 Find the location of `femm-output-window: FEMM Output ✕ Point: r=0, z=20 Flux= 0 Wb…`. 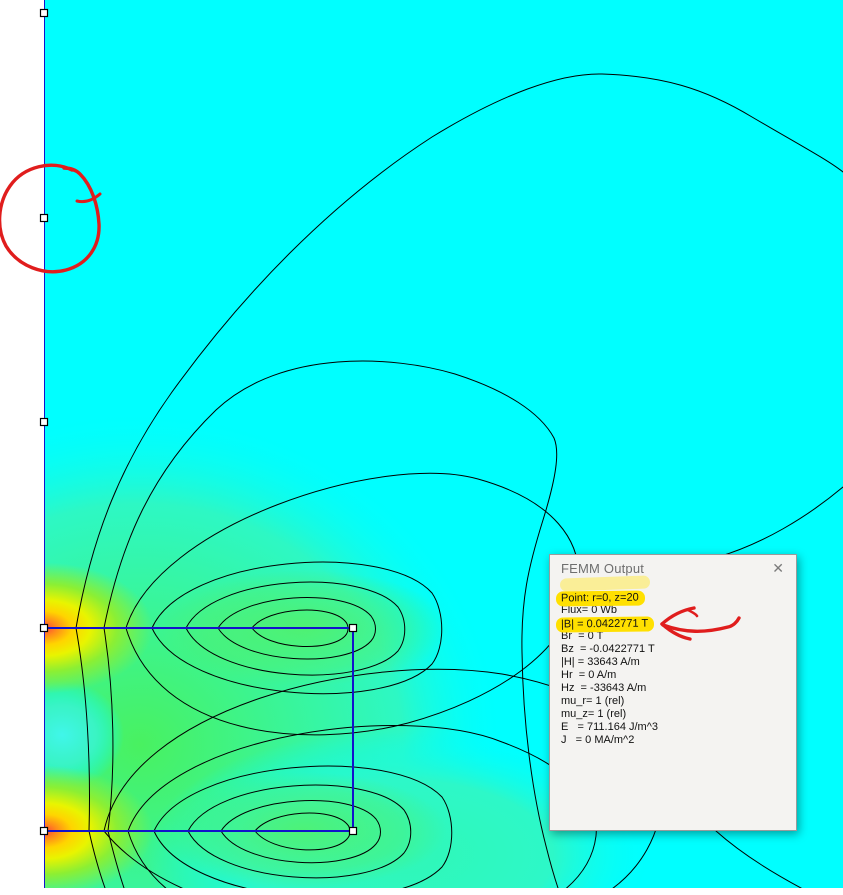

femm-output-window: FEMM Output ✕ Point: r=0, z=20 Flux= 0 Wb… is located at coordinates (673, 692).